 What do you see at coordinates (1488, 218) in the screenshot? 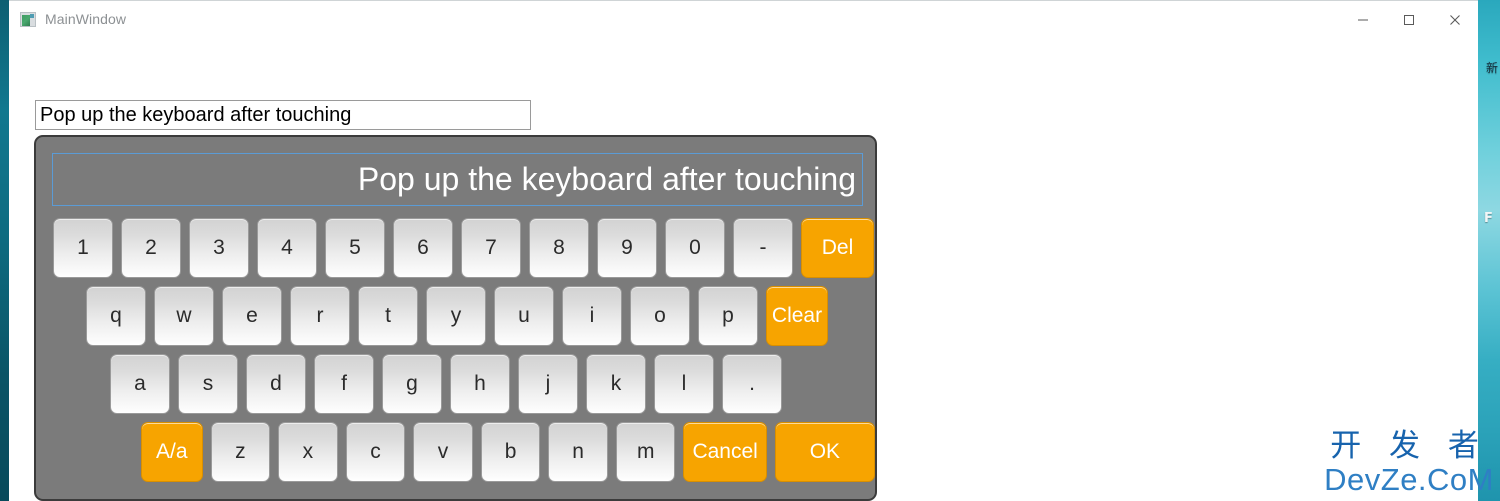
I see `desktop-icon-fragment-mid: F` at bounding box center [1488, 218].